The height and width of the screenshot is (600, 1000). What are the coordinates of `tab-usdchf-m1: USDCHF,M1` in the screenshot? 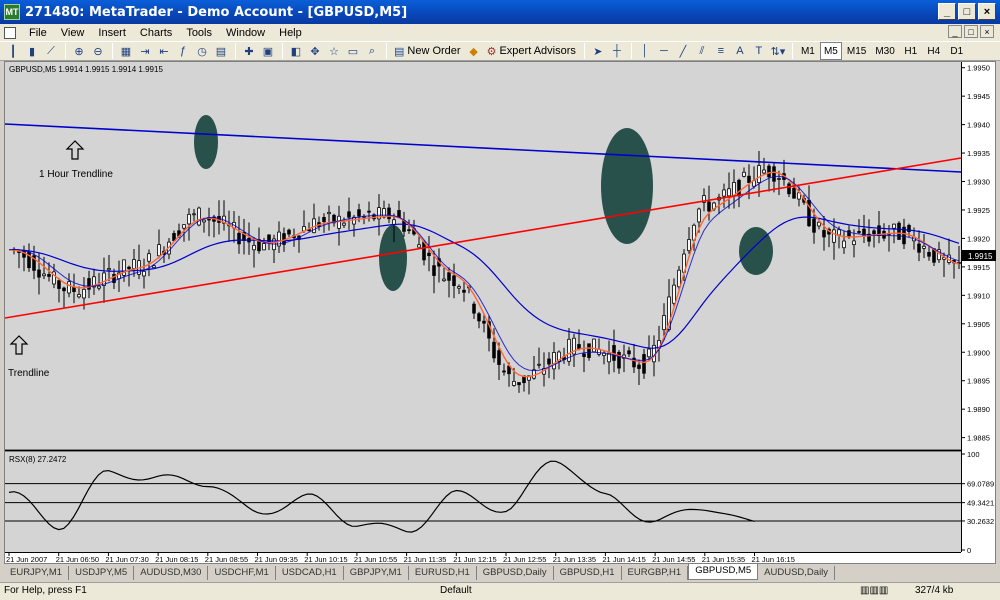 It's located at (242, 573).